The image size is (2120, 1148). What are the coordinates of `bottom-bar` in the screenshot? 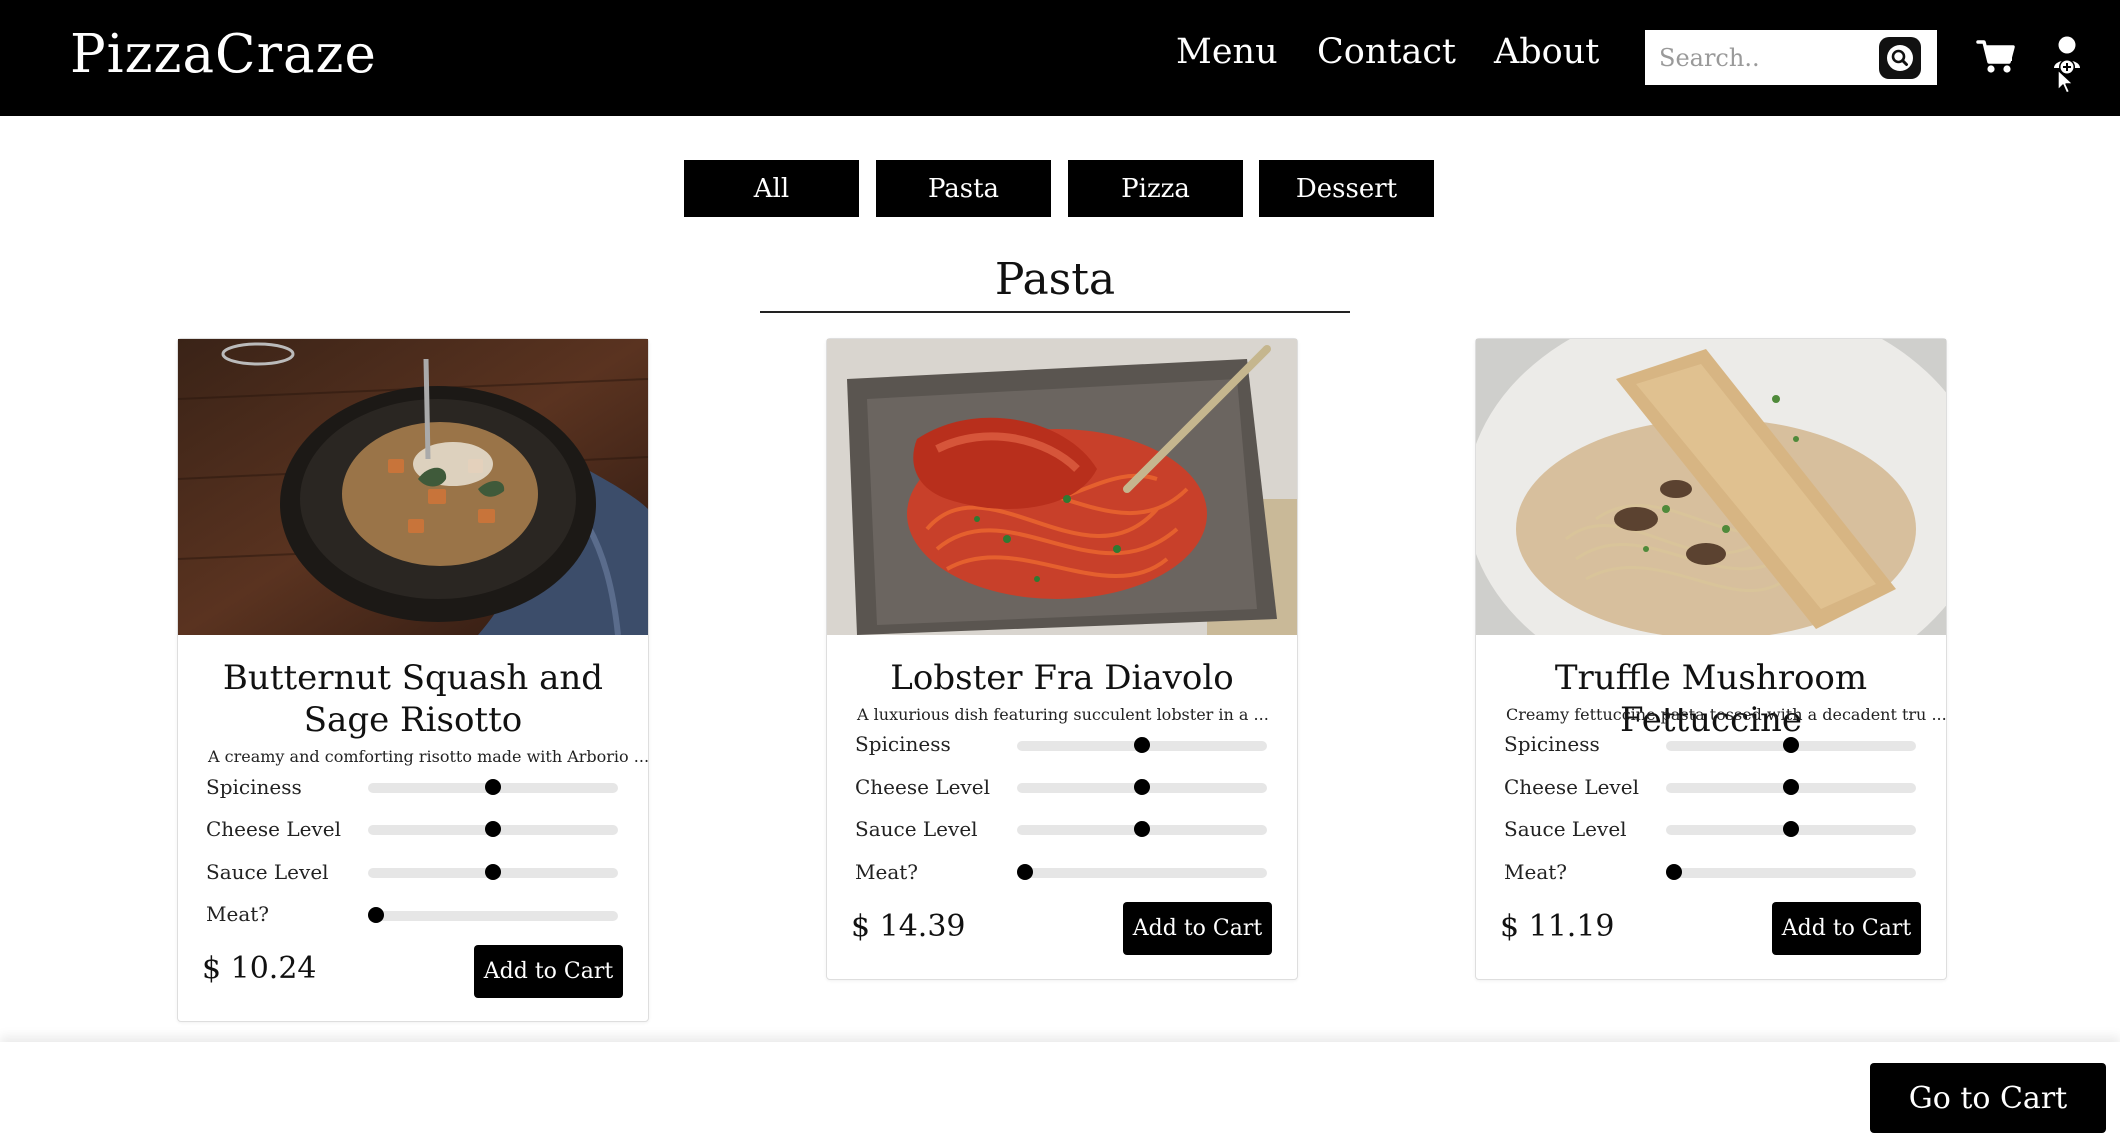 It's located at (1060, 1095).